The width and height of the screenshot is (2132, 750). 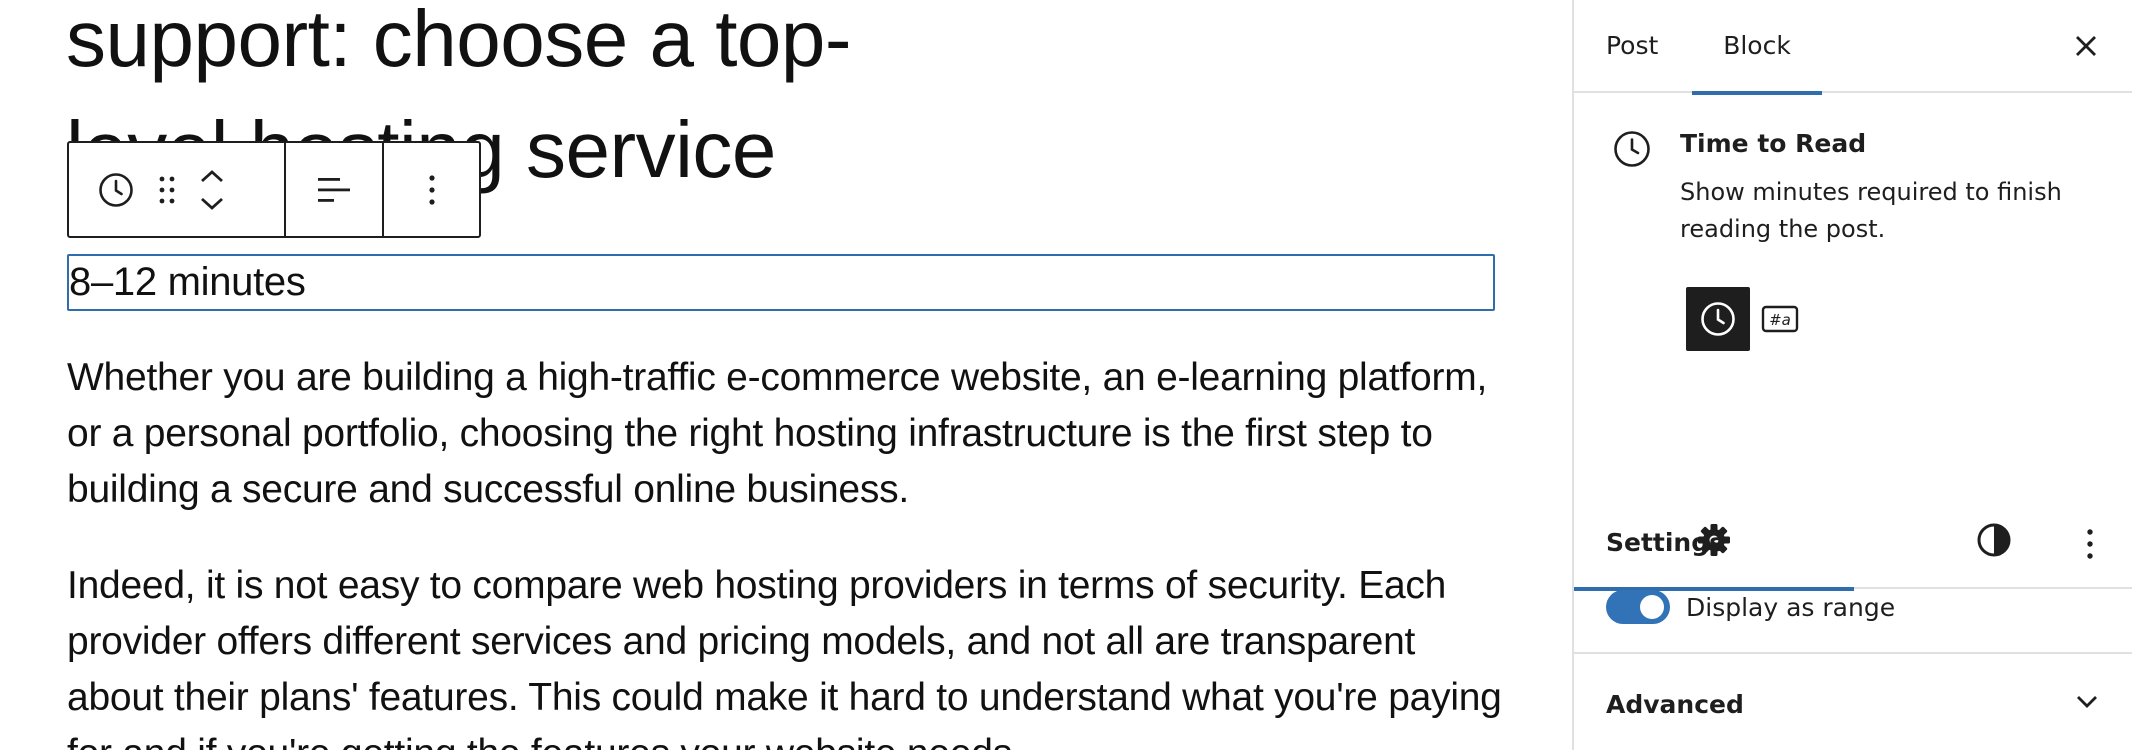 I want to click on time-to-read-block: 8–12 minutes, so click(x=781, y=282).